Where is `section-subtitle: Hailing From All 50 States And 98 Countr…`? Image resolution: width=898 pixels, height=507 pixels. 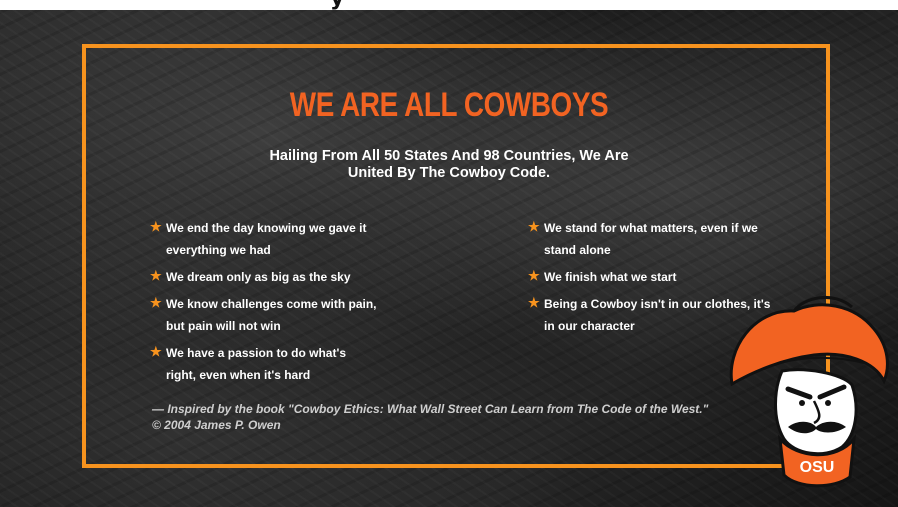
section-subtitle: Hailing From All 50 States And 98 Countr… is located at coordinates (449, 164).